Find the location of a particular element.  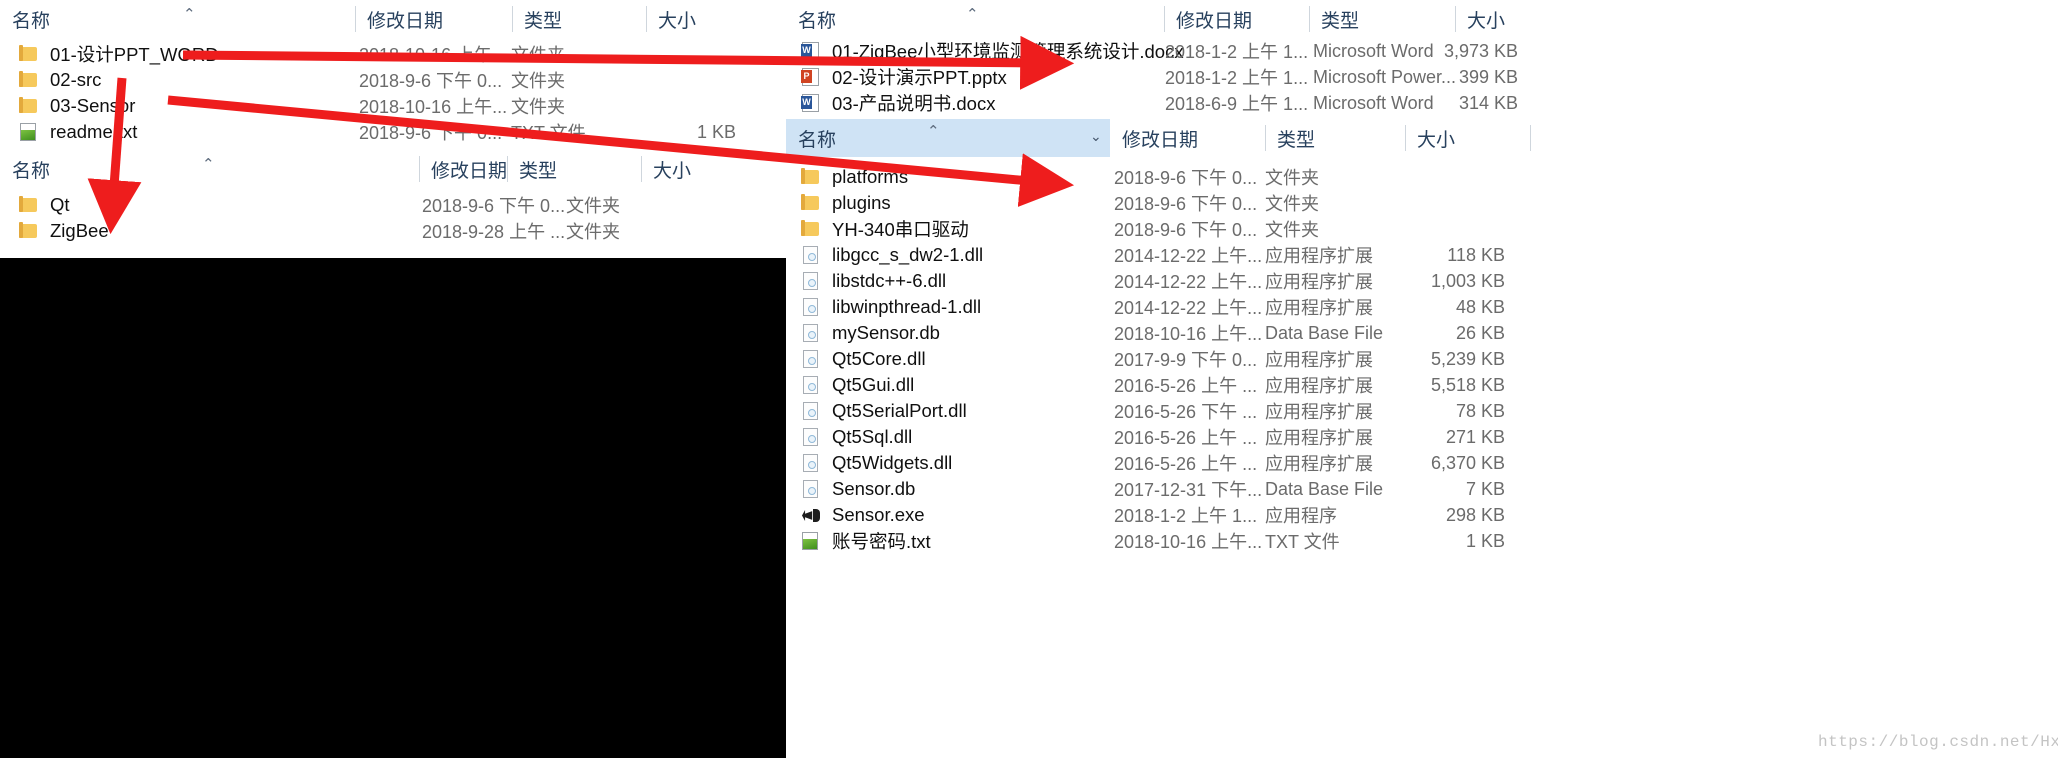

file-name-cell: libgcc_s_dw2-1.dll is located at coordinates (891, 255).